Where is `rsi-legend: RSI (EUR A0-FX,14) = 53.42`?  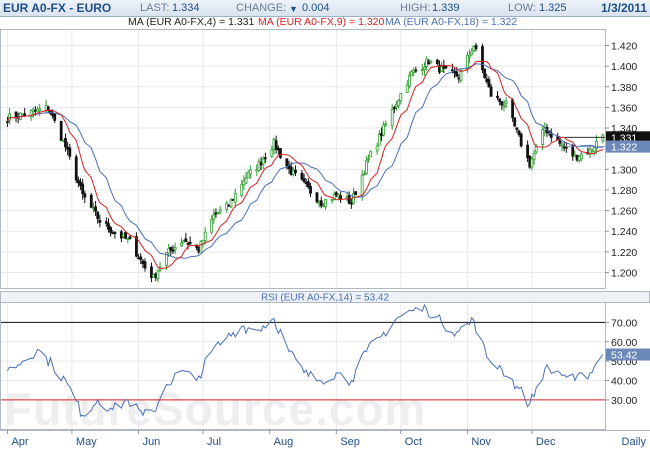 rsi-legend: RSI (EUR A0-FX,14) = 53.42 is located at coordinates (325, 298).